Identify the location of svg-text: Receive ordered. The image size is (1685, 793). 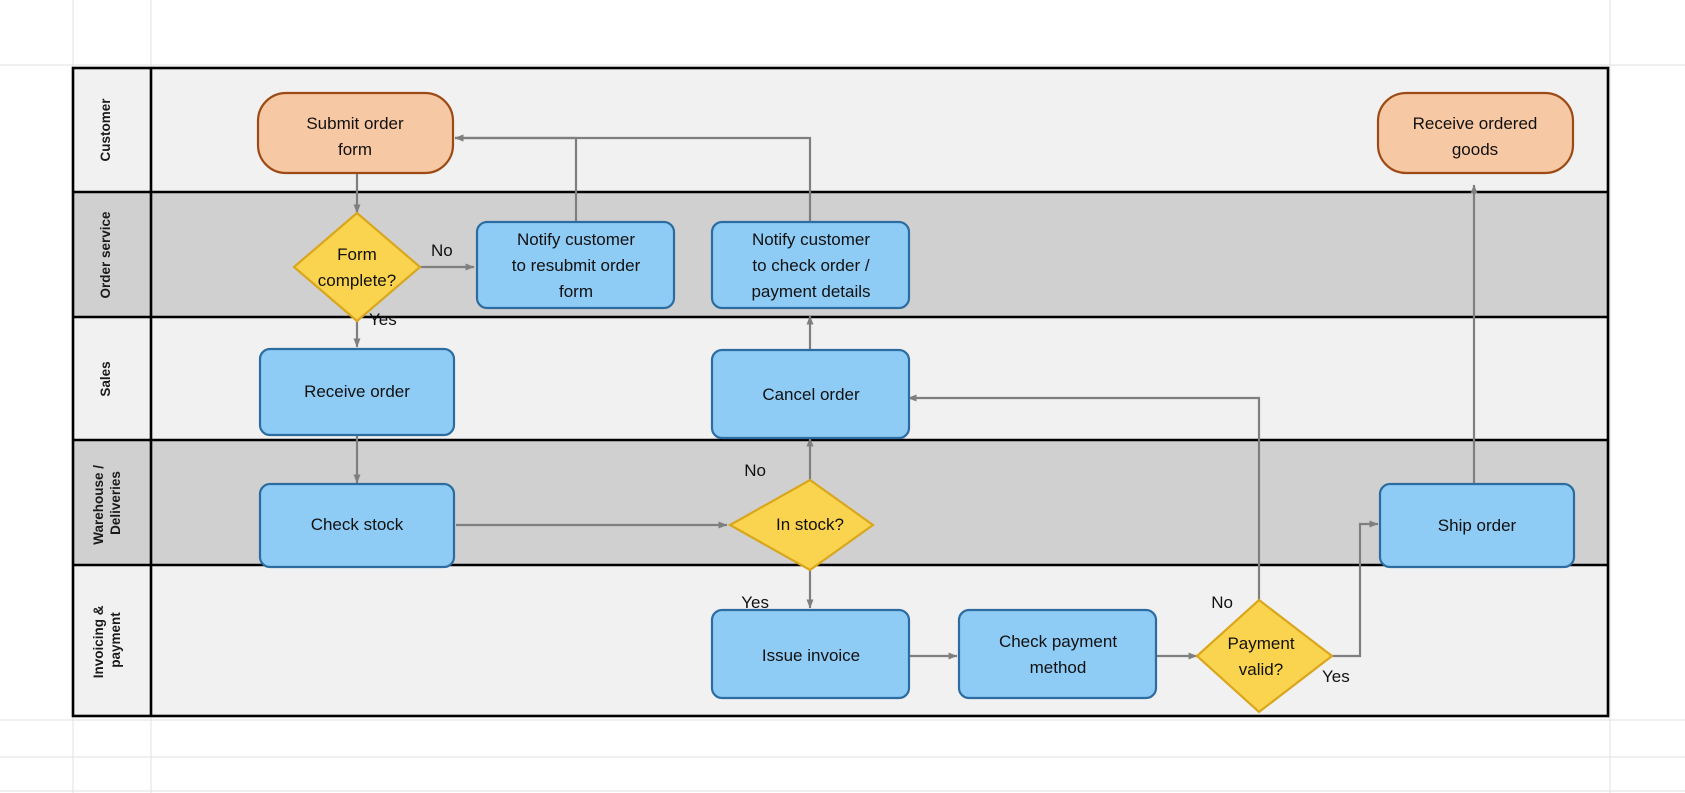
(1475, 123).